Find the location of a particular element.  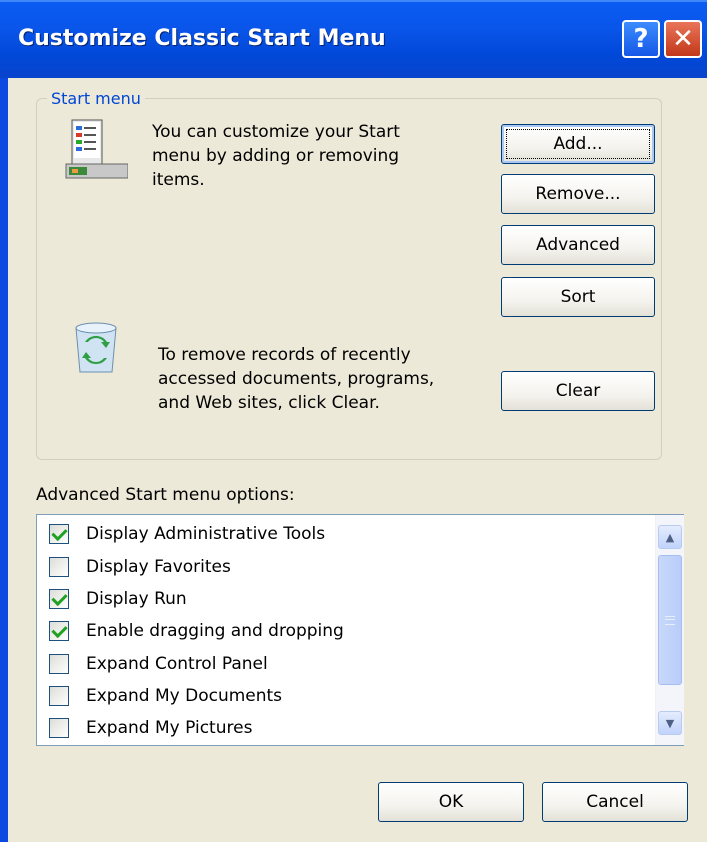

grip-icon is located at coordinates (670, 620).